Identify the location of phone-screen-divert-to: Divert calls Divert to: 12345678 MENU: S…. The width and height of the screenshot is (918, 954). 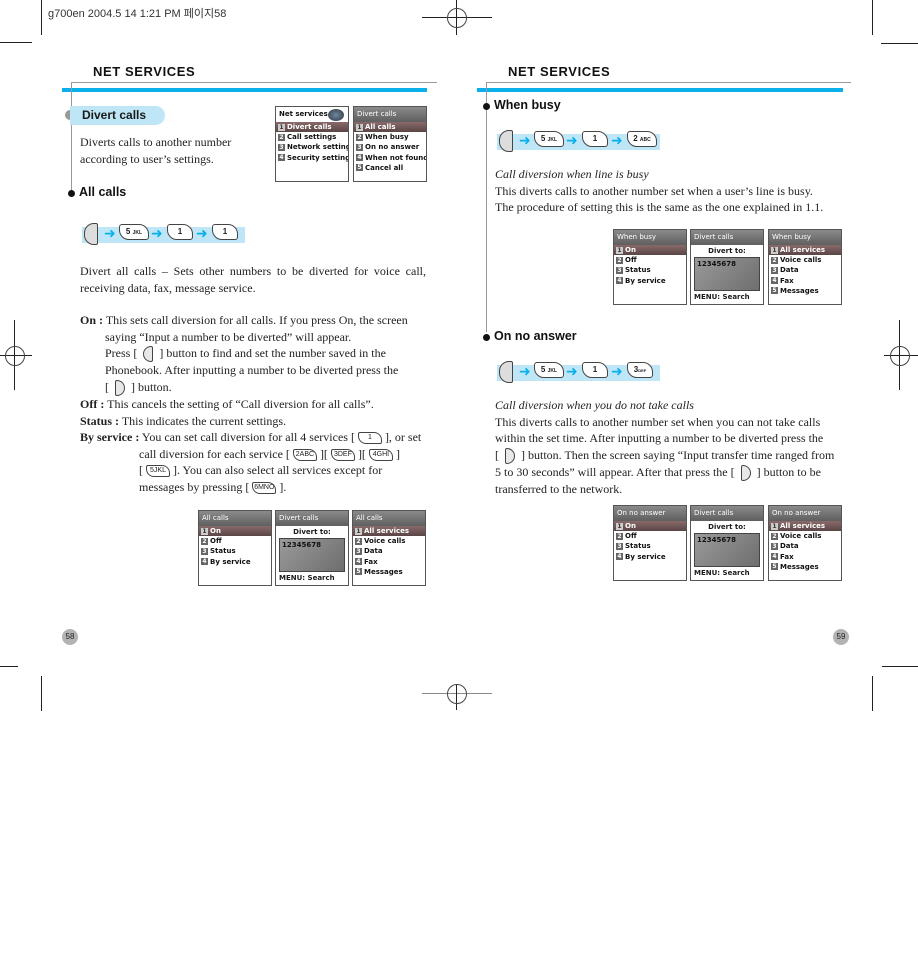
(727, 267).